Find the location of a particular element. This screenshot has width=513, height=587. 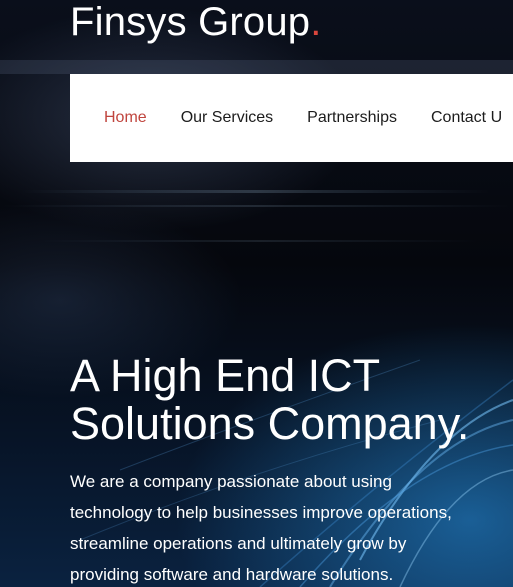

hero-title-line-2: Solutions Company. is located at coordinates (270, 423).